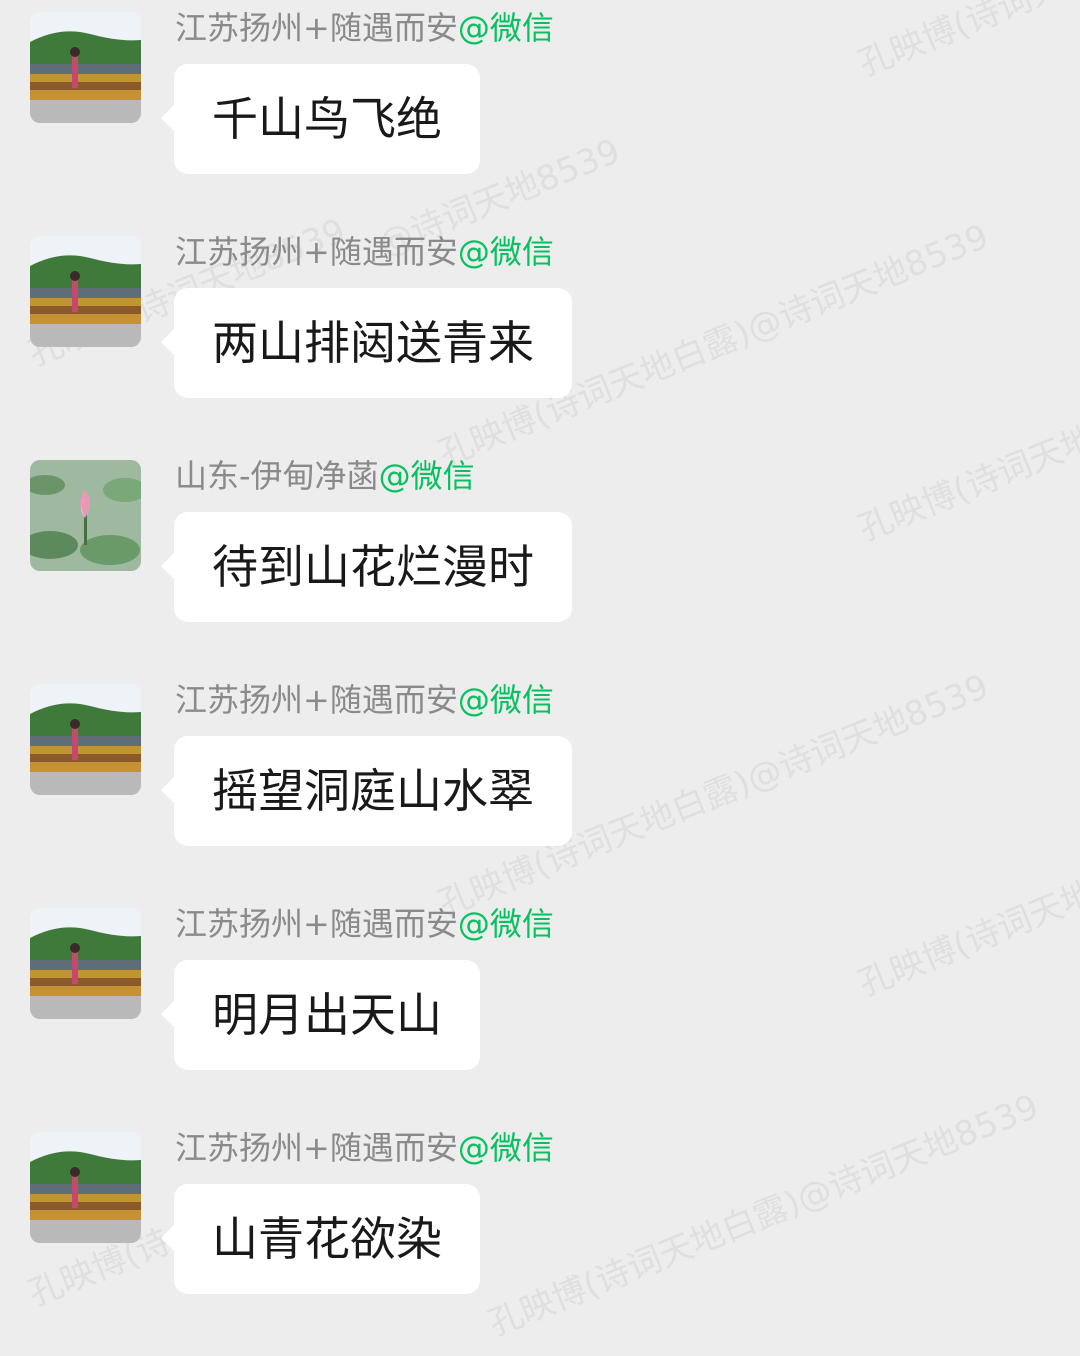 The image size is (1080, 1356). Describe the element at coordinates (277, 476) in the screenshot. I see `sender-label: 山东-伊甸净菡` at that location.